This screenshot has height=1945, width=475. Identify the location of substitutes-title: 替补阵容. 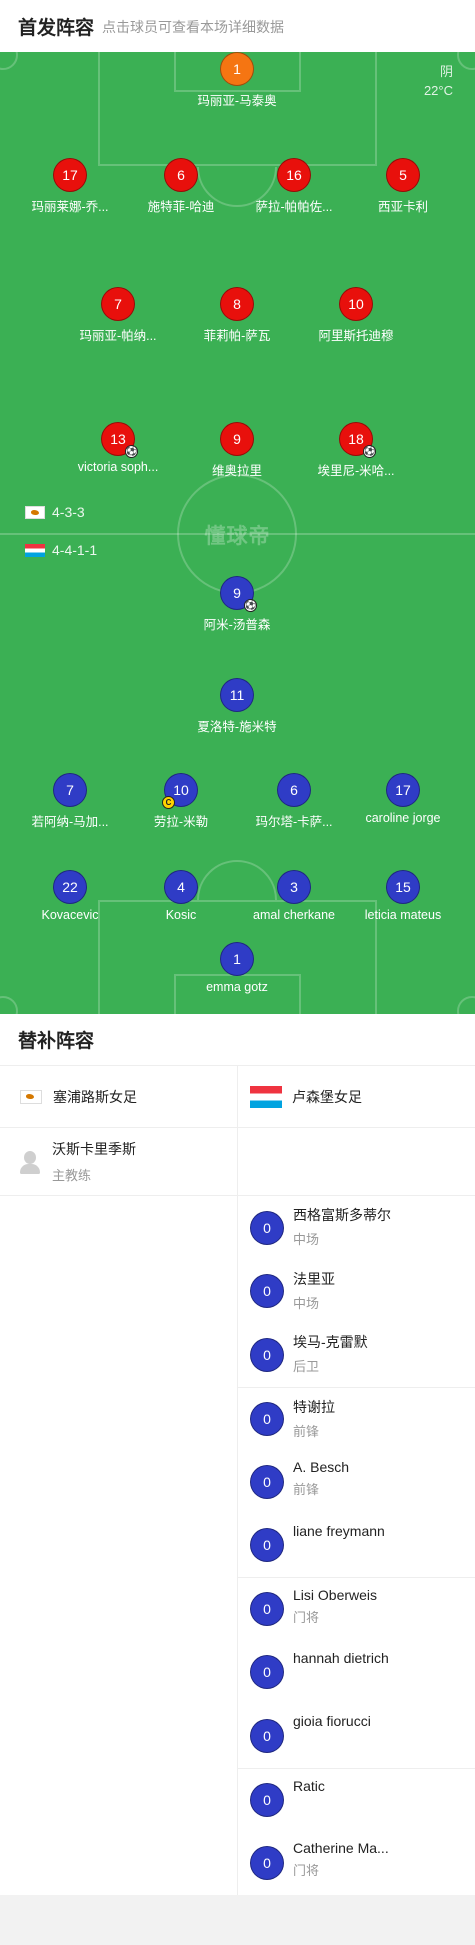
(237, 1040).